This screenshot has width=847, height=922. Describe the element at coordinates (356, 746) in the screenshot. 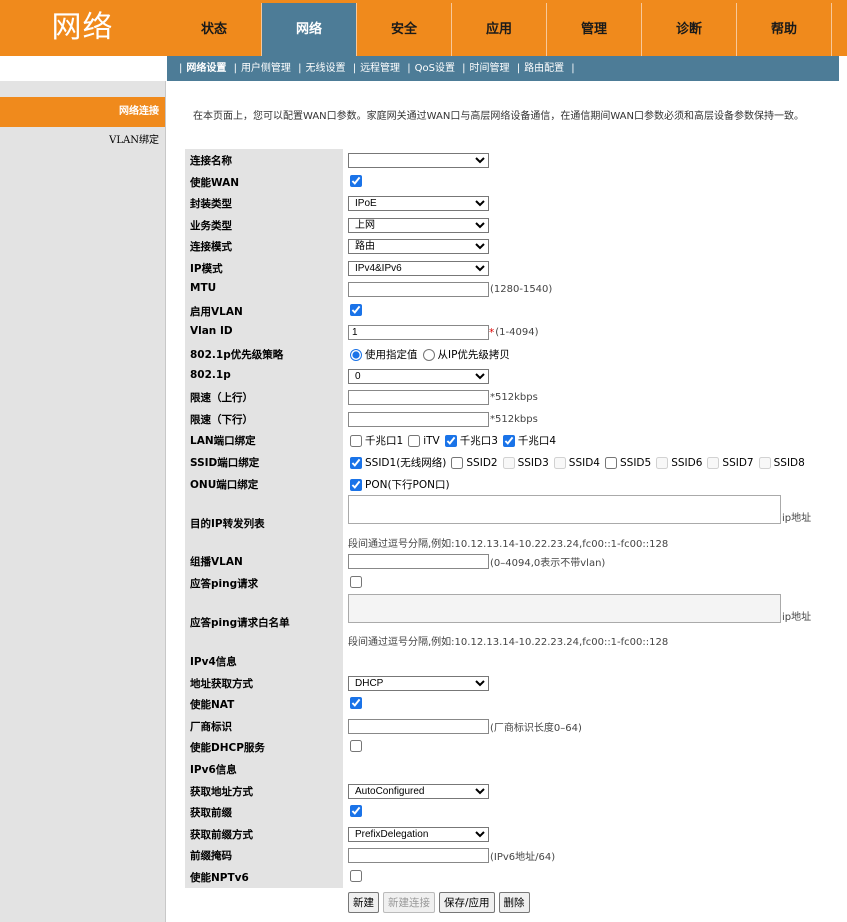

I see `dhcp-server-checkbox` at that location.